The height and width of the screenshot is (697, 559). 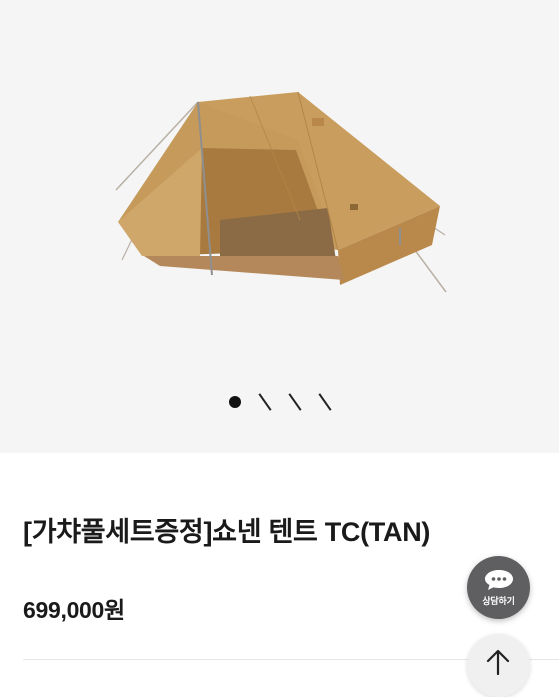 I want to click on scroll-to-top-button, so click(x=498, y=665).